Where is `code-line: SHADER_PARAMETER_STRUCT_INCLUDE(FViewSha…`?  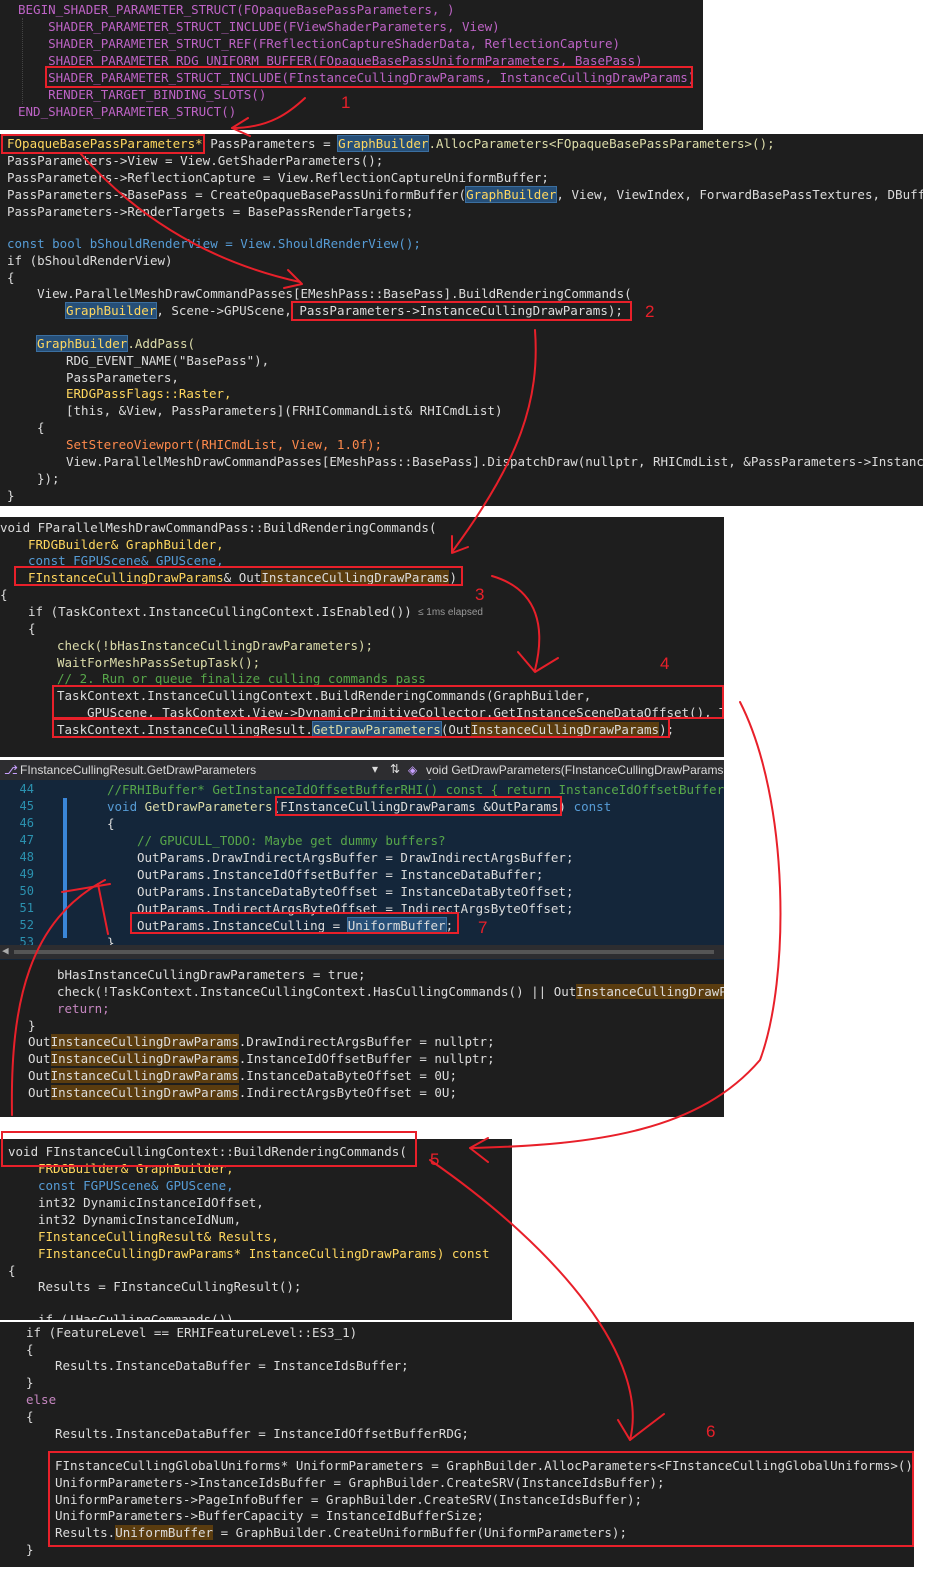 code-line: SHADER_PARAMETER_STRUCT_INCLUDE(FViewSha… is located at coordinates (259, 26).